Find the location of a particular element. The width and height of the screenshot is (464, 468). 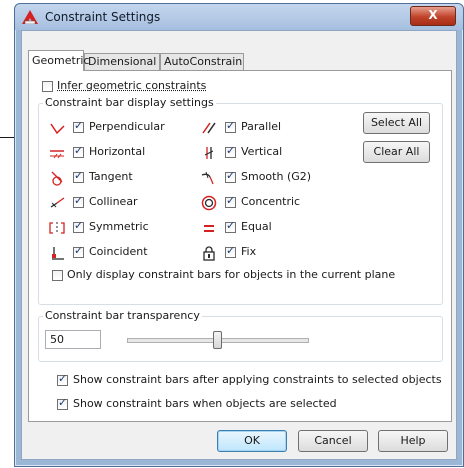

autocad-app-icon is located at coordinates (30, 17).